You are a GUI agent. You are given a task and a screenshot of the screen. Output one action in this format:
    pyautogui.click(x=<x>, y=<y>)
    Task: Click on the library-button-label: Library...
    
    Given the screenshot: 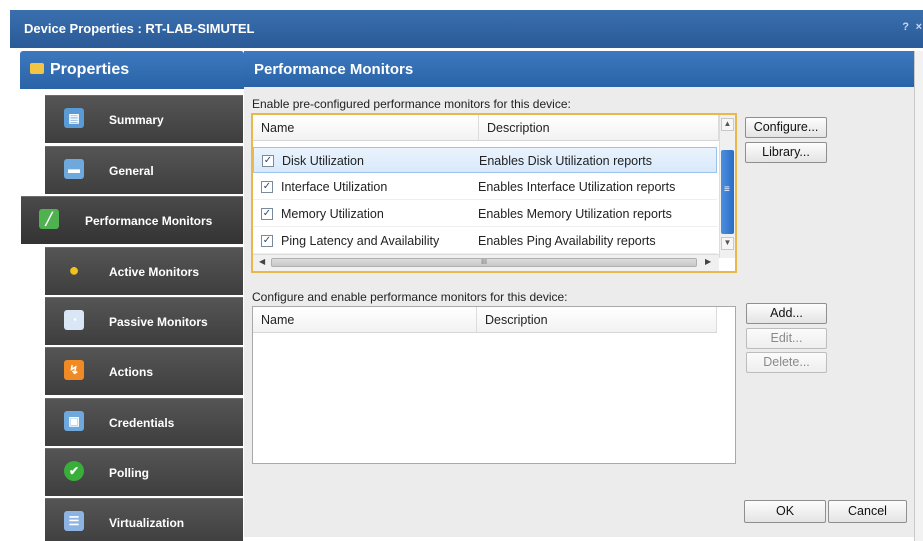 What is the action you would take?
    pyautogui.click(x=786, y=152)
    